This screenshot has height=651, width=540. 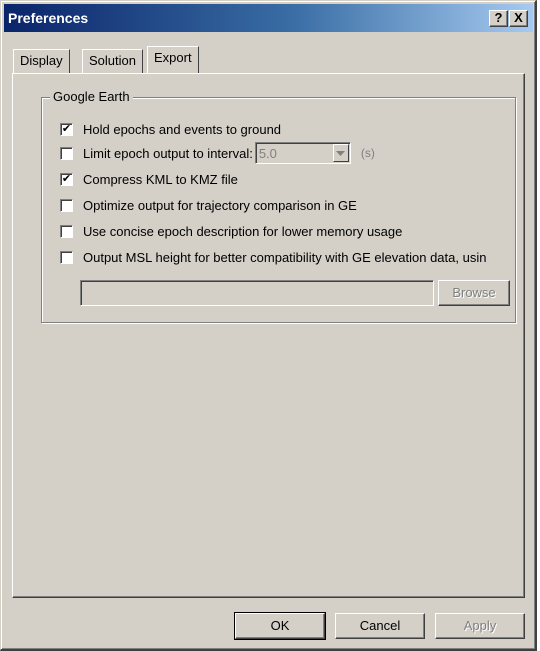 I want to click on checkbox-limit-interval, so click(x=66, y=153).